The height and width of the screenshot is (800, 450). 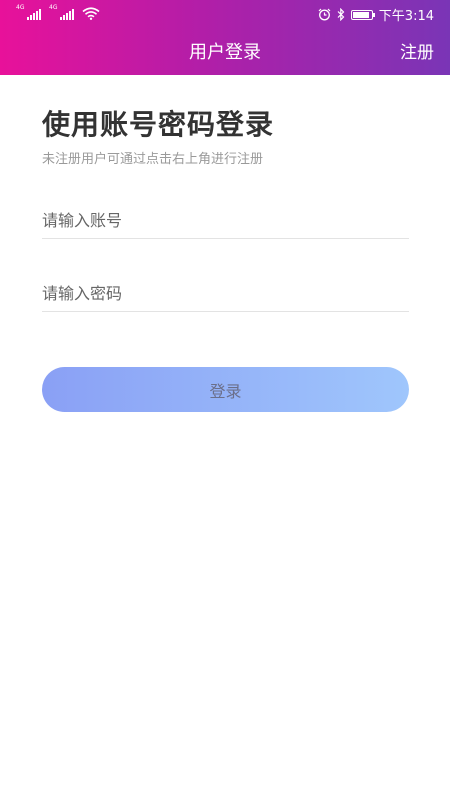 What do you see at coordinates (362, 14) in the screenshot?
I see `battery-icon` at bounding box center [362, 14].